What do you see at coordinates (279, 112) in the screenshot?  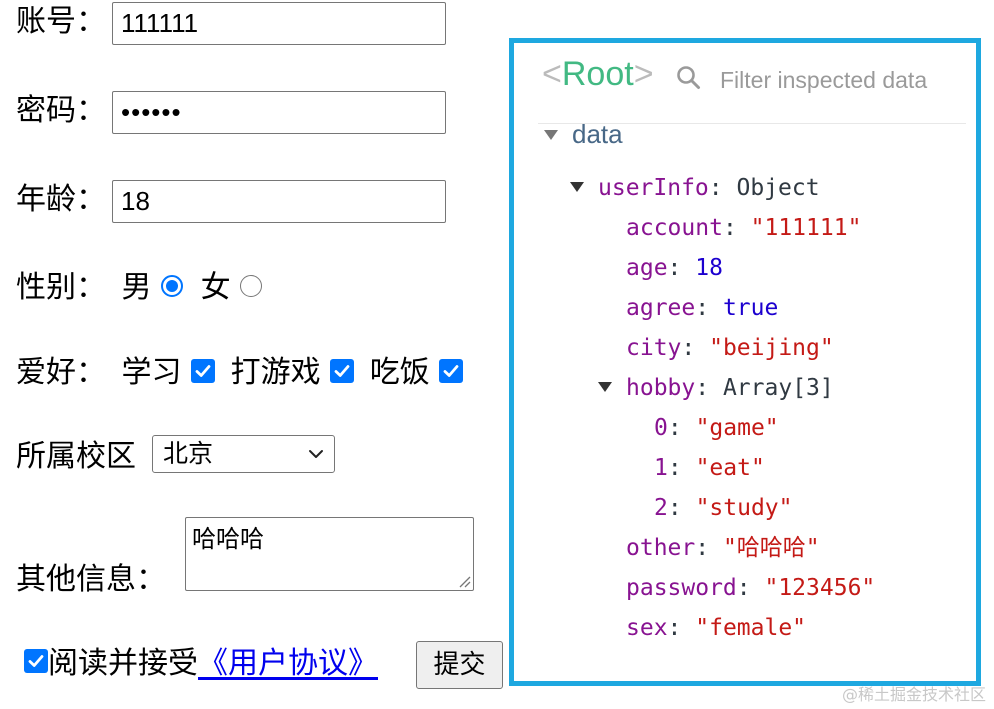 I see `password-input` at bounding box center [279, 112].